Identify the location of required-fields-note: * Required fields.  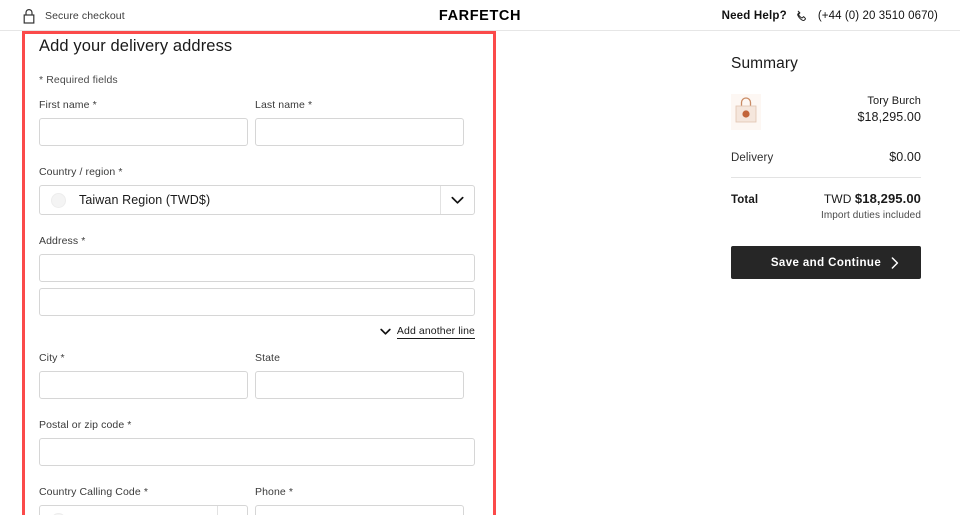
(78, 80).